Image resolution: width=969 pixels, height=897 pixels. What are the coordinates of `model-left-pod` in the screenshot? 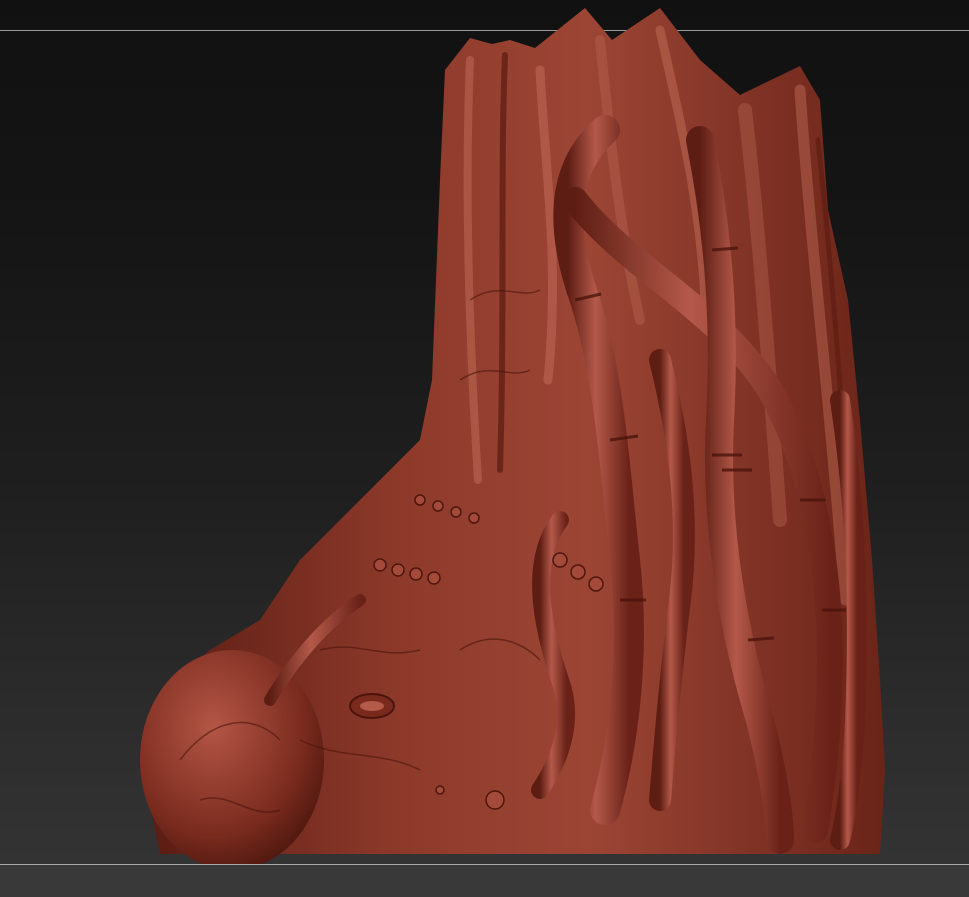 It's located at (232, 760).